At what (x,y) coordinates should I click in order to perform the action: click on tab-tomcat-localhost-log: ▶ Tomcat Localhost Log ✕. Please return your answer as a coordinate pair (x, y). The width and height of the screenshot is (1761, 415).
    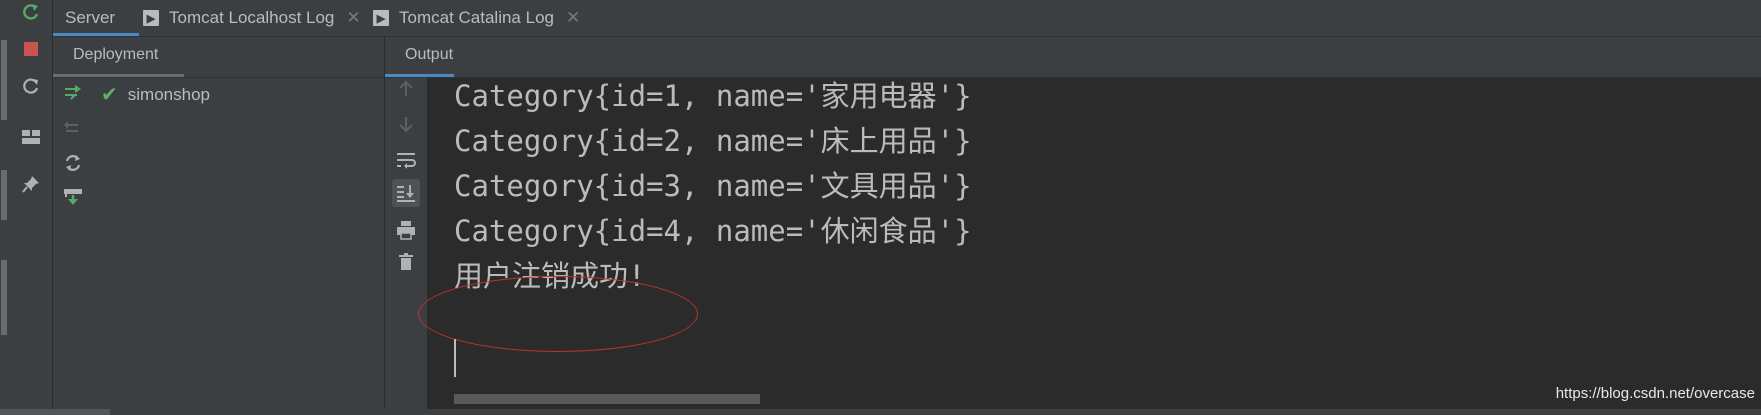
    Looking at the image, I should click on (252, 18).